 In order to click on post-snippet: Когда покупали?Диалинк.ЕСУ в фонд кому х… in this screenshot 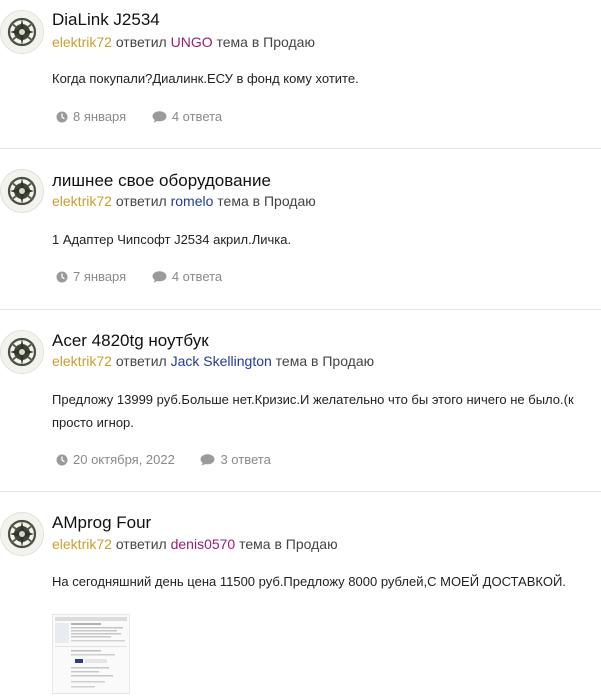, I will do `click(205, 78)`.